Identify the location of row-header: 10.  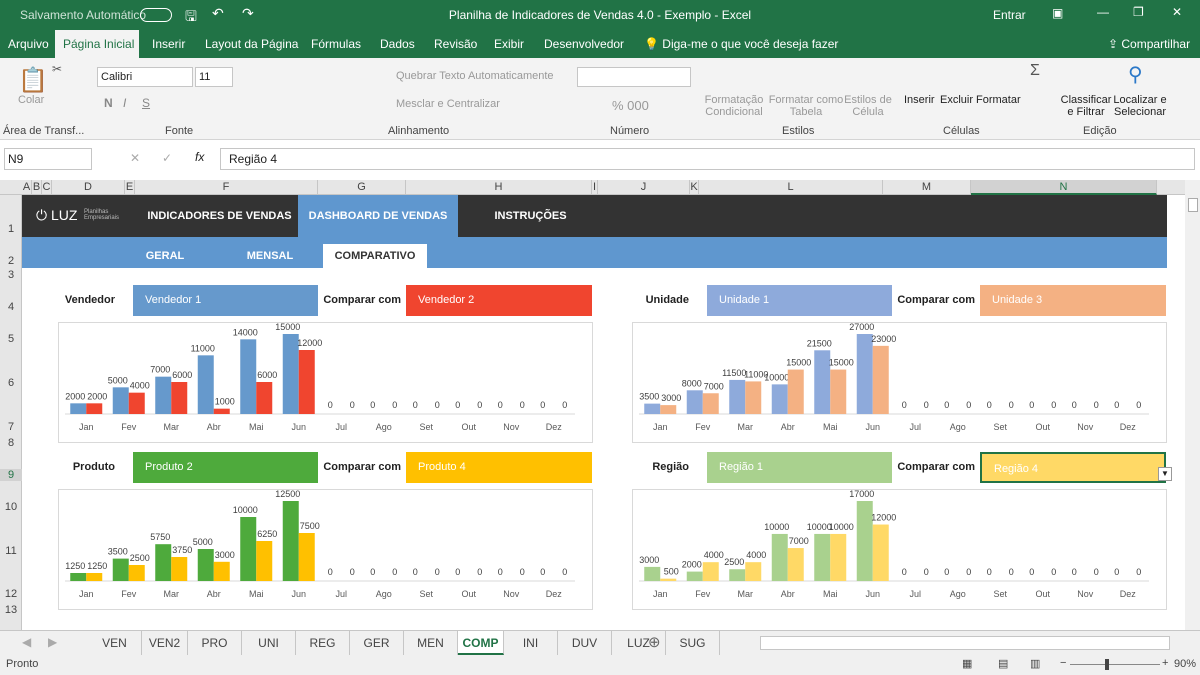
(11, 507).